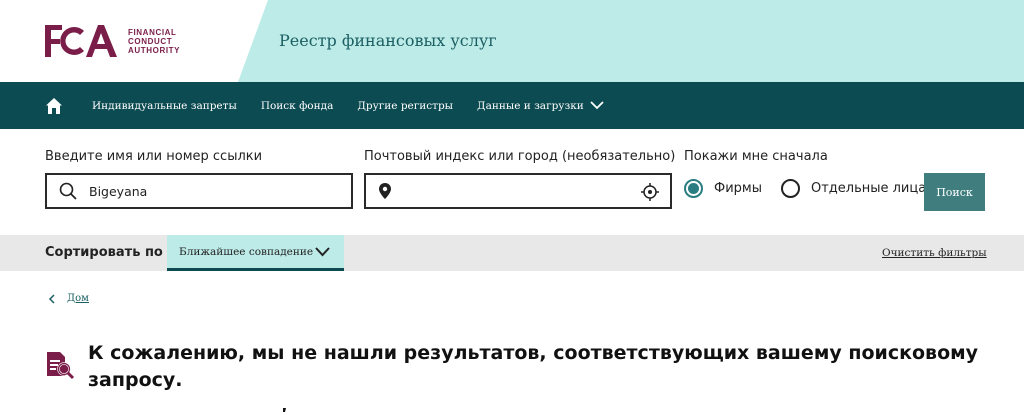  I want to click on cut-off-text-fragment, so click(285, 409).